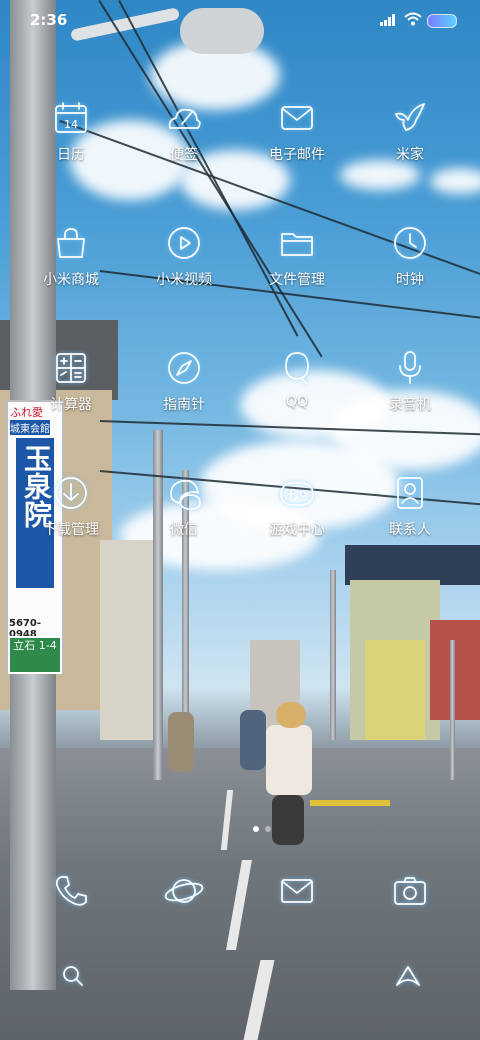  I want to click on app-label: 电子邮件, so click(297, 155).